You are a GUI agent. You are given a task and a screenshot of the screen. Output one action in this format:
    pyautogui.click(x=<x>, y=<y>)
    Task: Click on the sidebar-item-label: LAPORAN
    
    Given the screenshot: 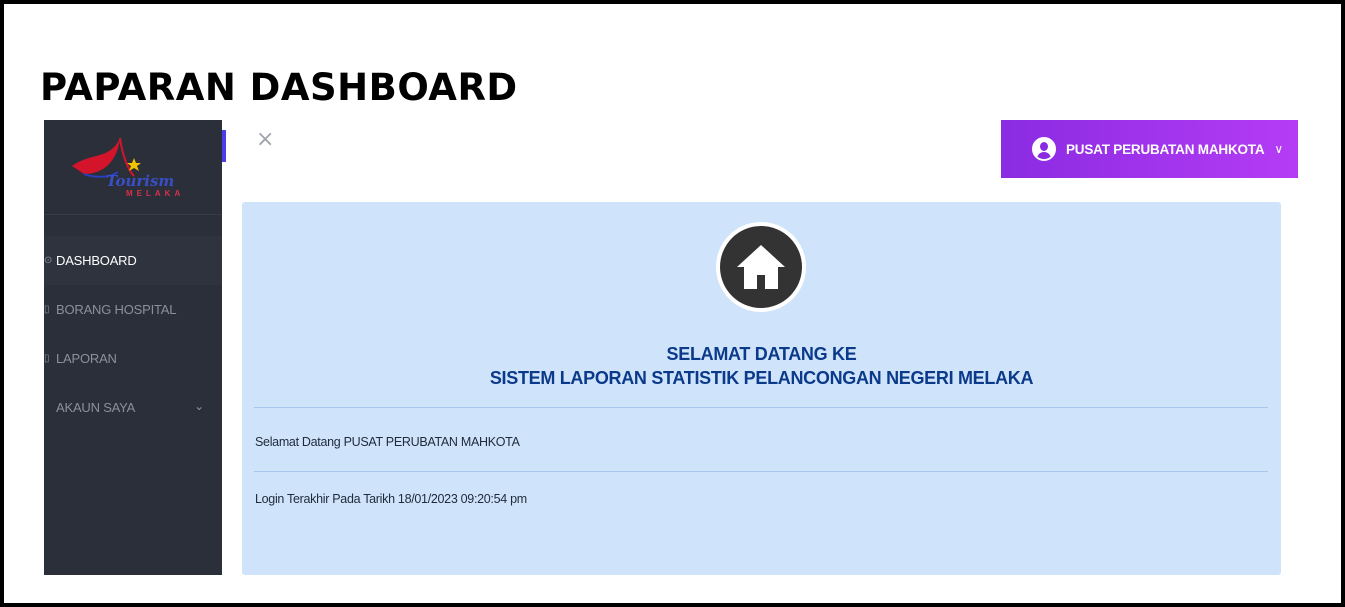 What is the action you would take?
    pyautogui.click(x=86, y=358)
    